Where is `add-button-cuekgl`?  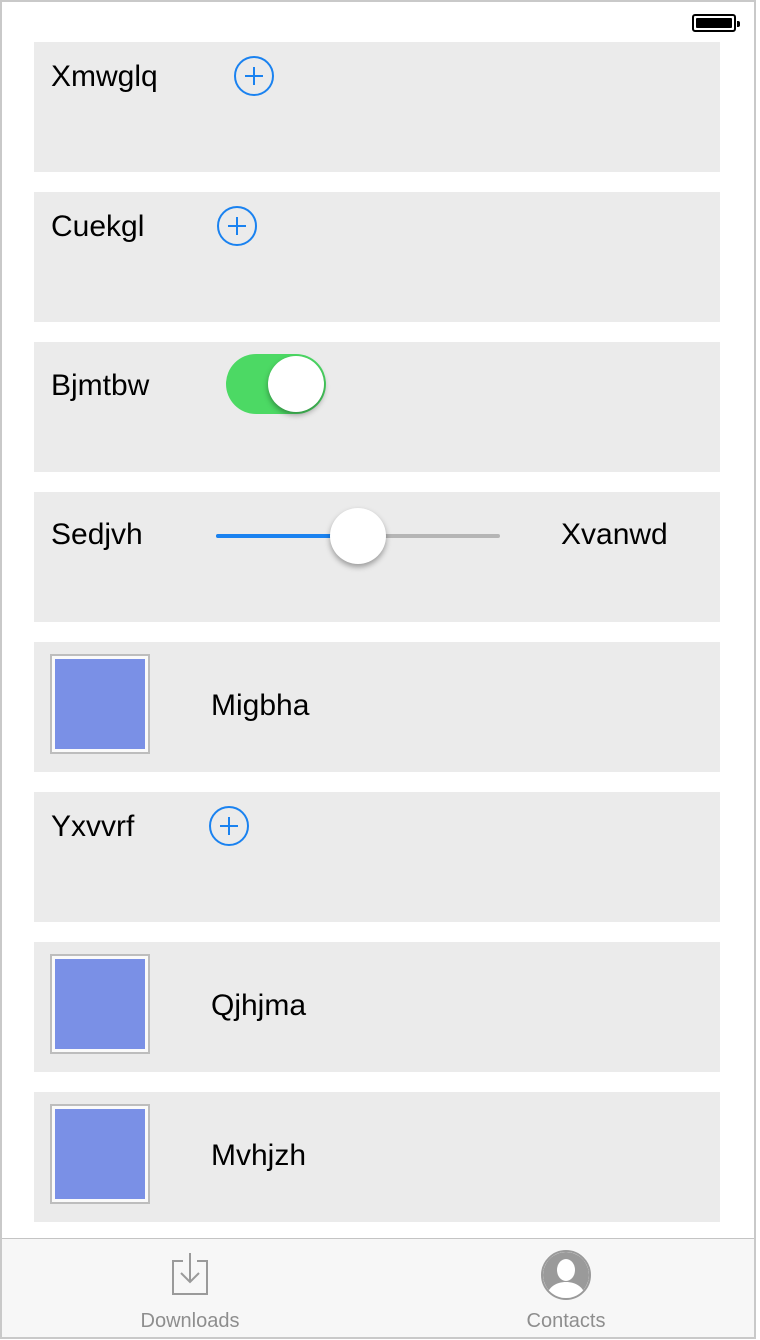 add-button-cuekgl is located at coordinates (237, 226).